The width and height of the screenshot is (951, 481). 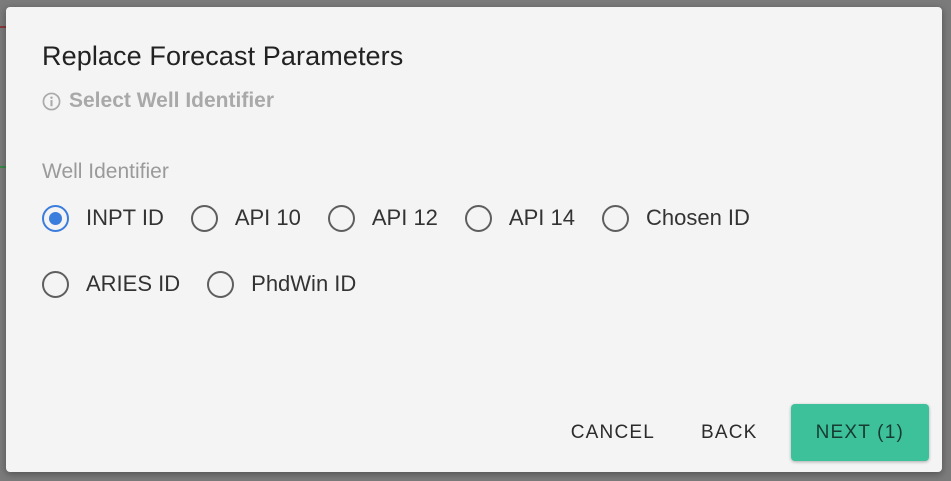 What do you see at coordinates (404, 217) in the screenshot?
I see `radio-label: API 12` at bounding box center [404, 217].